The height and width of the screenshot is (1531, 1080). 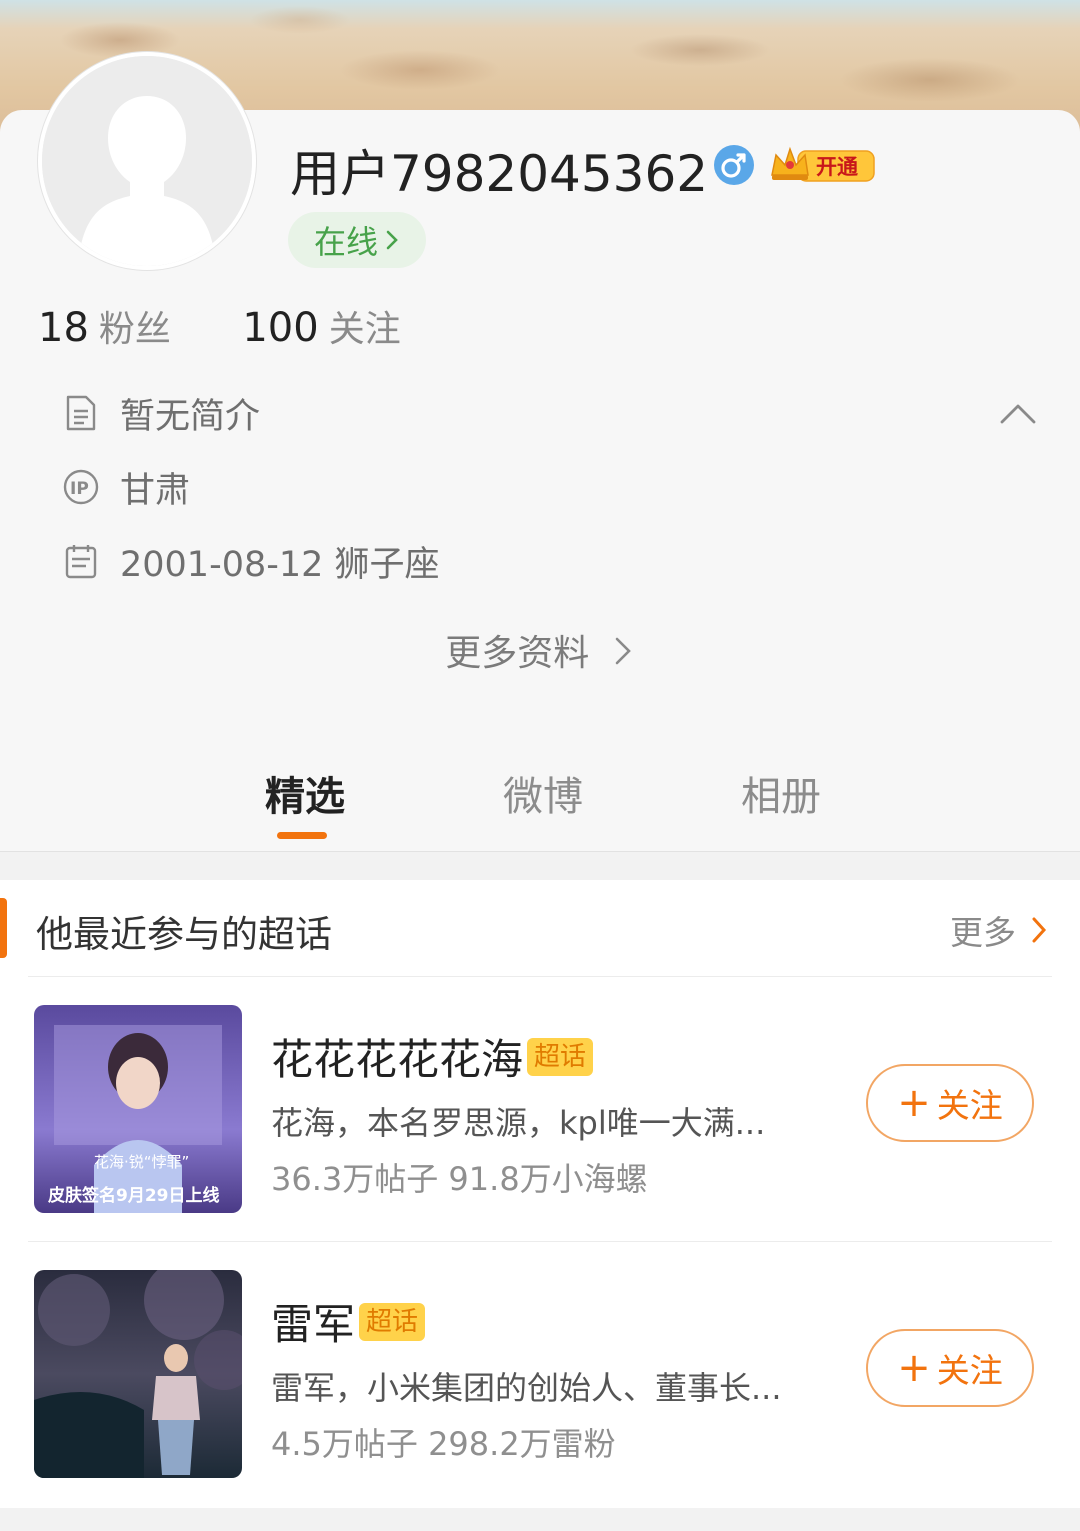 I want to click on cover-caption: 花海·锐“悖罪”, so click(x=141, y=1162).